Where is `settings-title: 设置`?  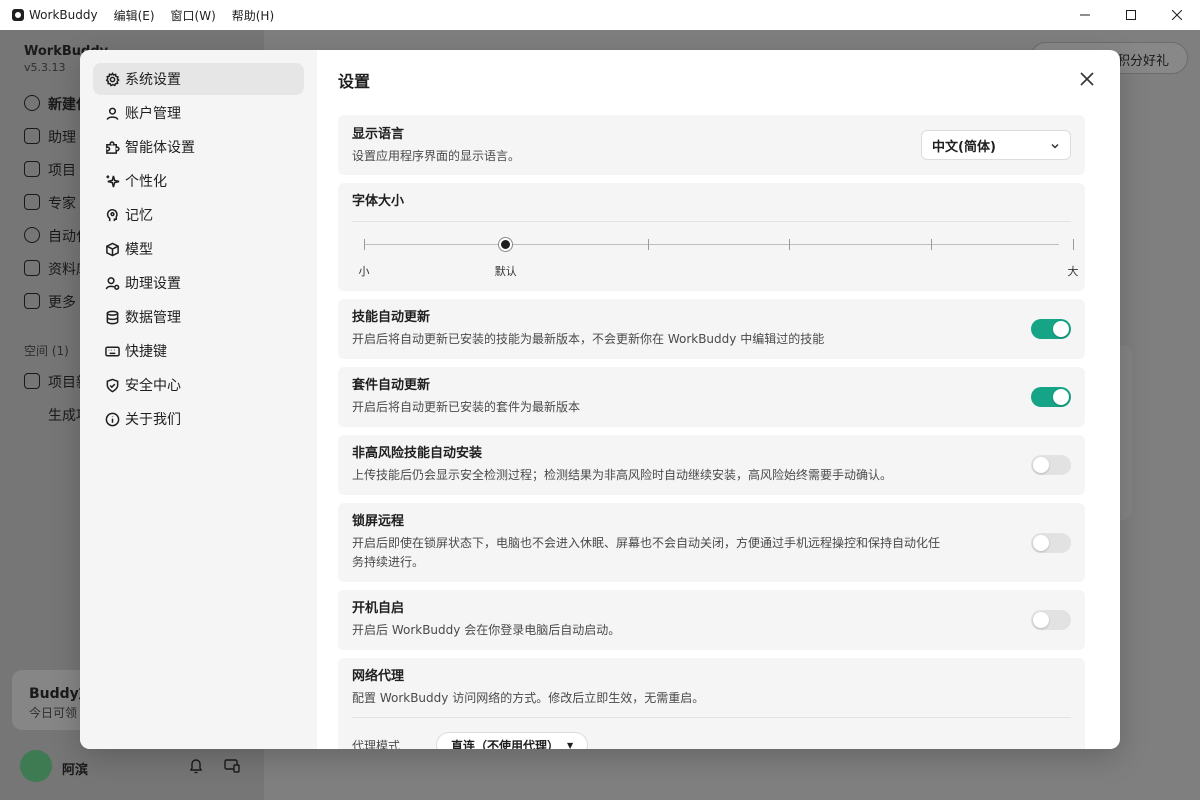 settings-title: 设置 is located at coordinates (354, 81).